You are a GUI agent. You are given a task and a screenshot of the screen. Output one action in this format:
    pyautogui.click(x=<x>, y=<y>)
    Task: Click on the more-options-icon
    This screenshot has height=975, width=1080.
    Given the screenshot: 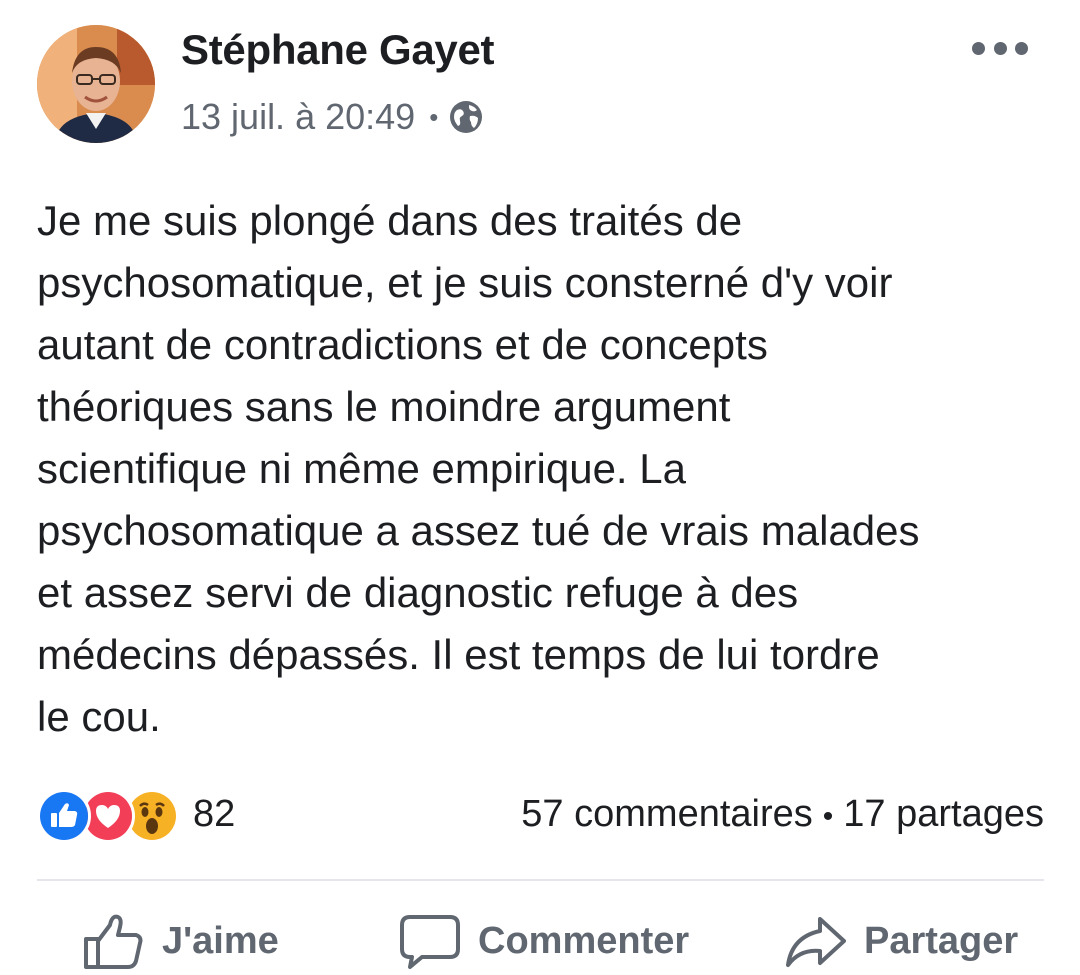 What is the action you would take?
    pyautogui.click(x=1000, y=48)
    